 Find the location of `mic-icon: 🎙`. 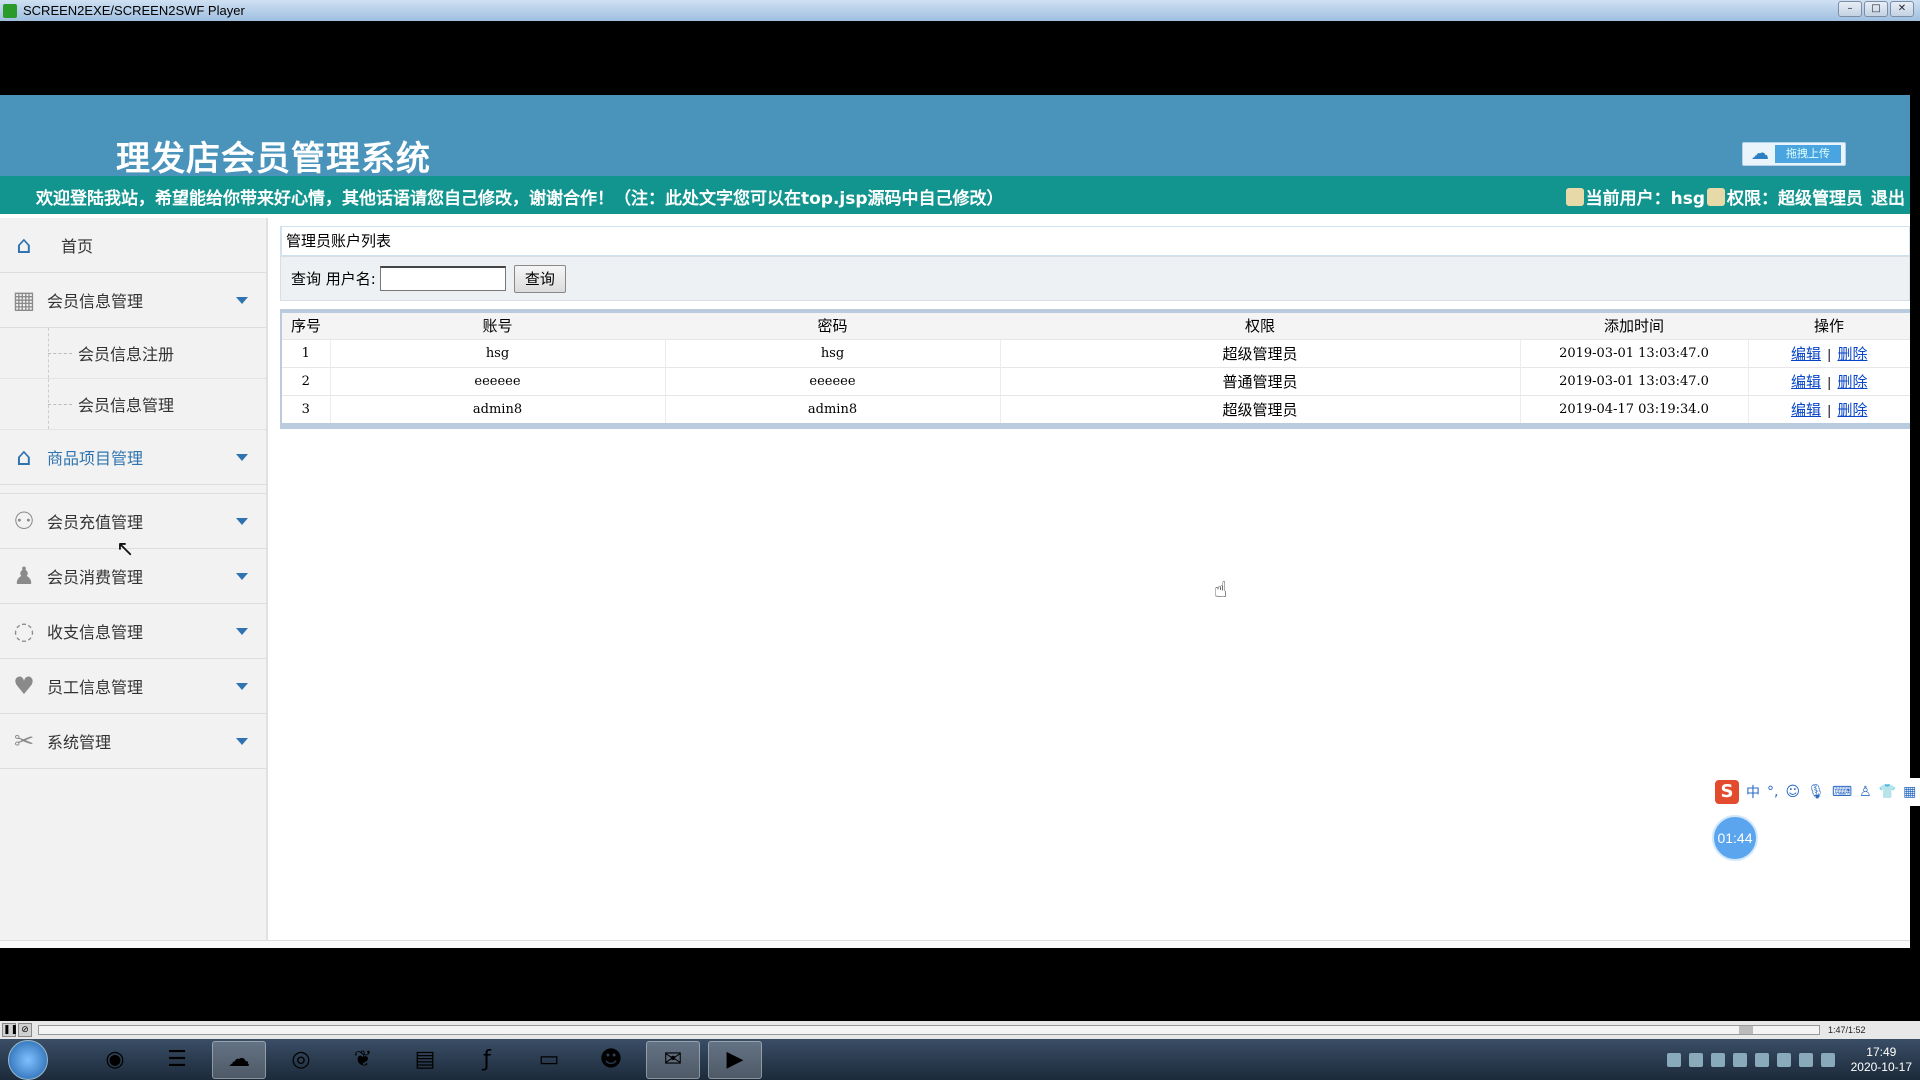

mic-icon: 🎙 is located at coordinates (1816, 792).